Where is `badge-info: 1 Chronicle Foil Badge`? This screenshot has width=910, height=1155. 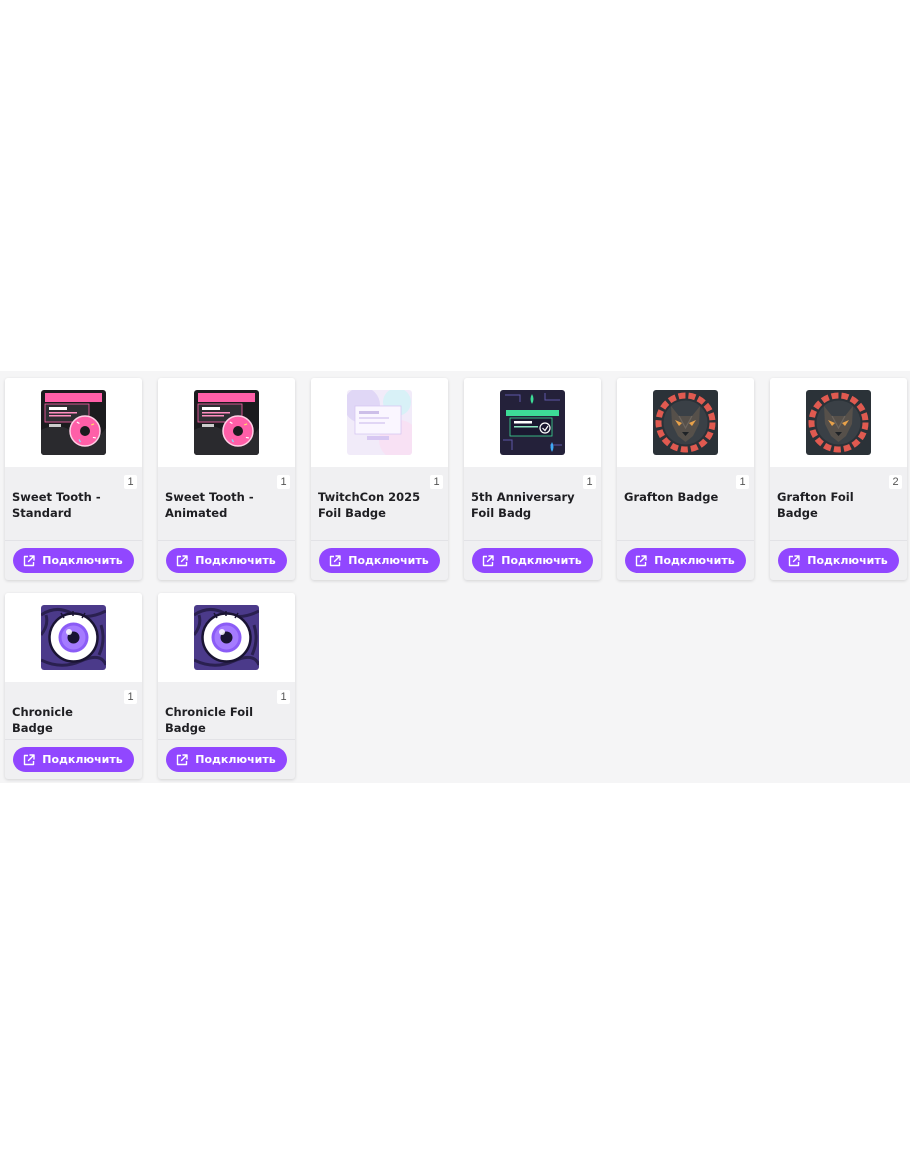 badge-info: 1 Chronicle Foil Badge is located at coordinates (226, 710).